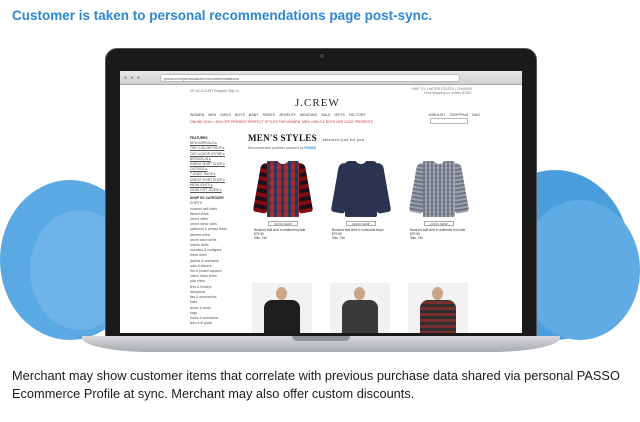  What do you see at coordinates (214, 91) in the screenshot?
I see `account-links: MY ACCOUNT Register Sign In` at bounding box center [214, 91].